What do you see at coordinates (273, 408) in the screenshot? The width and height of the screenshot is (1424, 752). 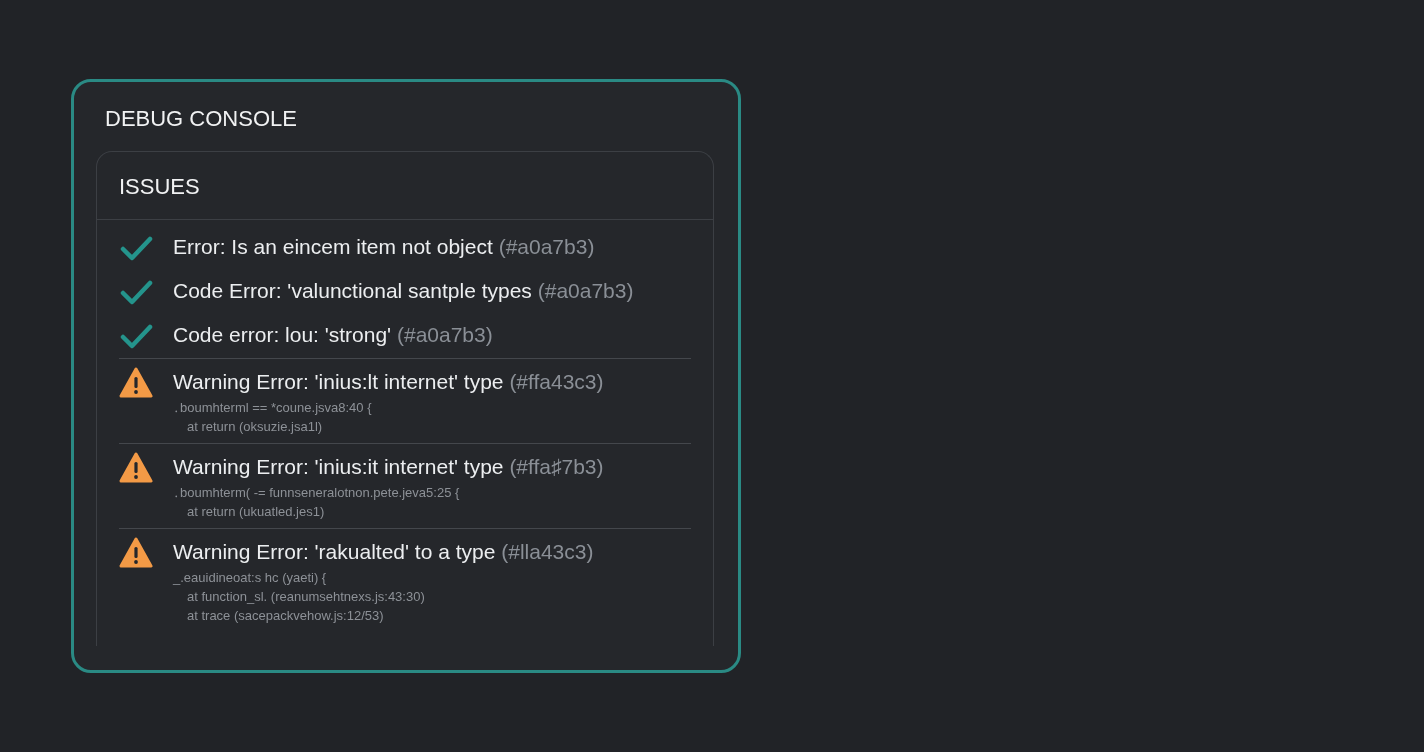 I see `stack-trace-line: ․boumhterml == *coune.jsva8:40 {` at bounding box center [273, 408].